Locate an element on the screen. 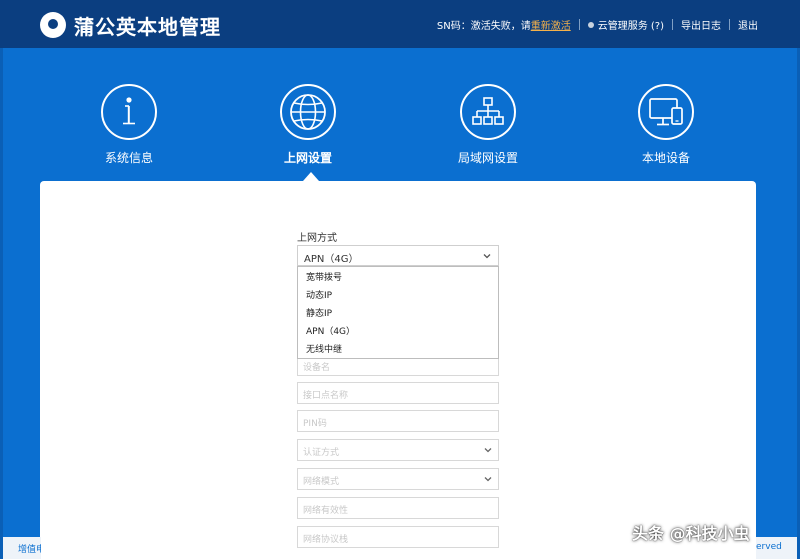 The width and height of the screenshot is (800, 559). logo-icon is located at coordinates (53, 25).